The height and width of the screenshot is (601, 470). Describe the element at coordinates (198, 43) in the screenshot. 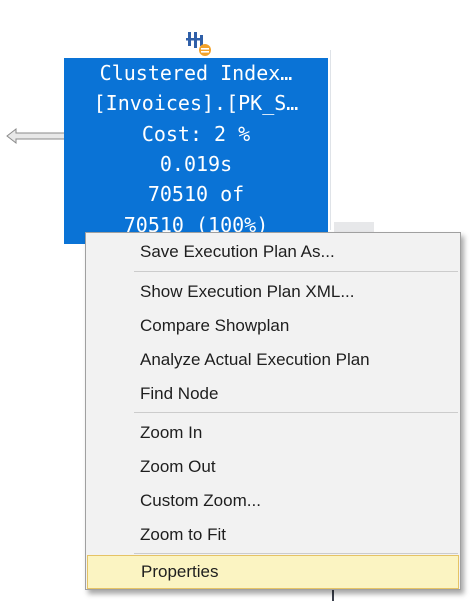

I see `clustered-index-scan-icon` at that location.